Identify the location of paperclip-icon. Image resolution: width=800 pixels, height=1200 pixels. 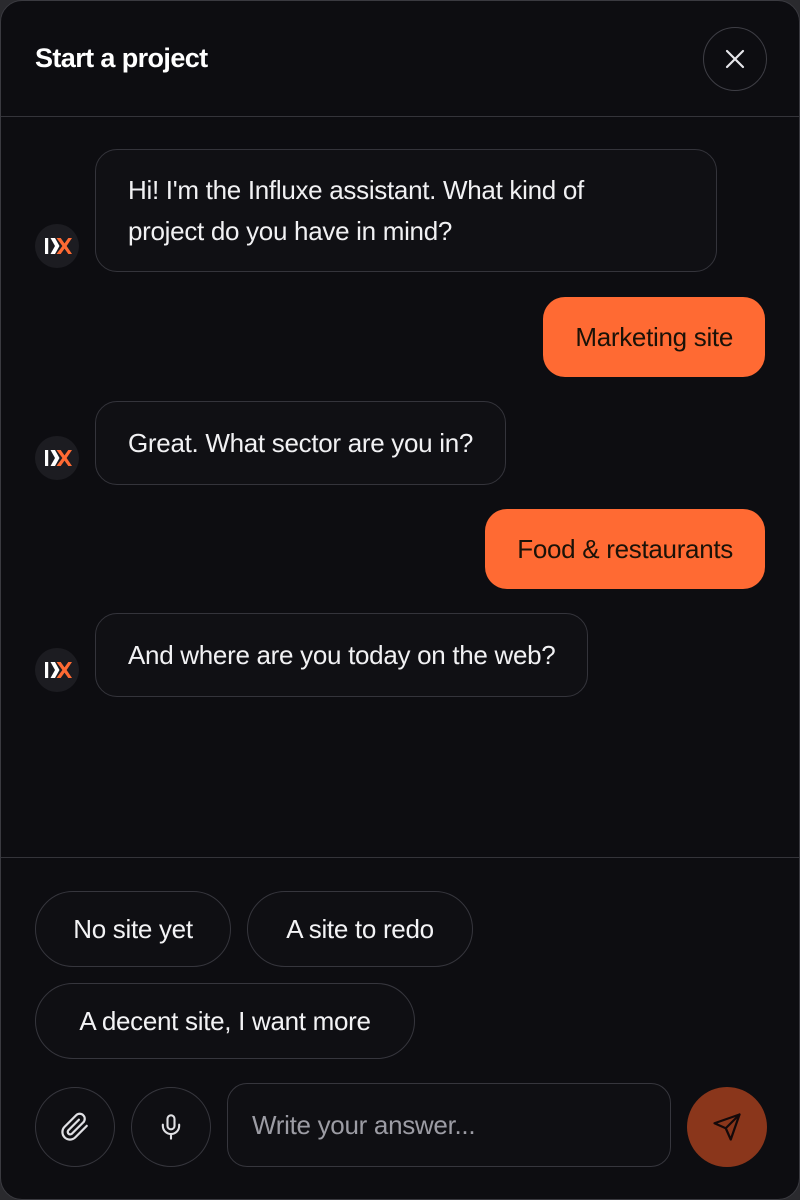
(74, 1126).